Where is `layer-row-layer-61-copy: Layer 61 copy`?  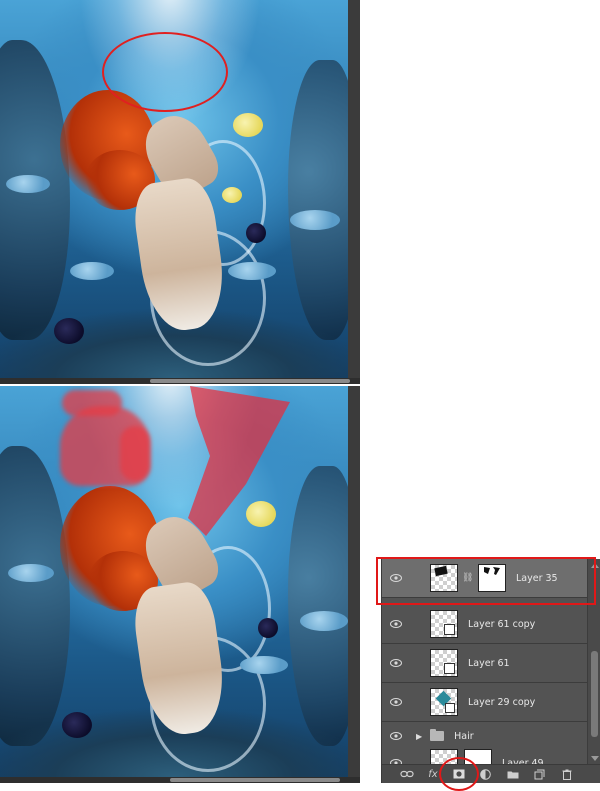 layer-row-layer-61-copy: Layer 61 copy is located at coordinates (485, 624).